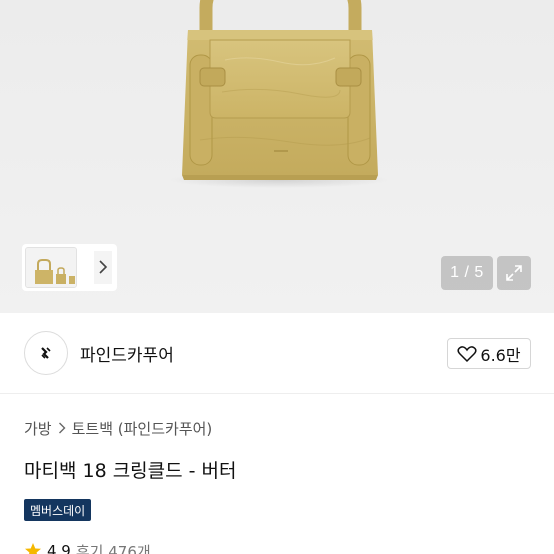  What do you see at coordinates (277, 393) in the screenshot?
I see `section-divider` at bounding box center [277, 393].